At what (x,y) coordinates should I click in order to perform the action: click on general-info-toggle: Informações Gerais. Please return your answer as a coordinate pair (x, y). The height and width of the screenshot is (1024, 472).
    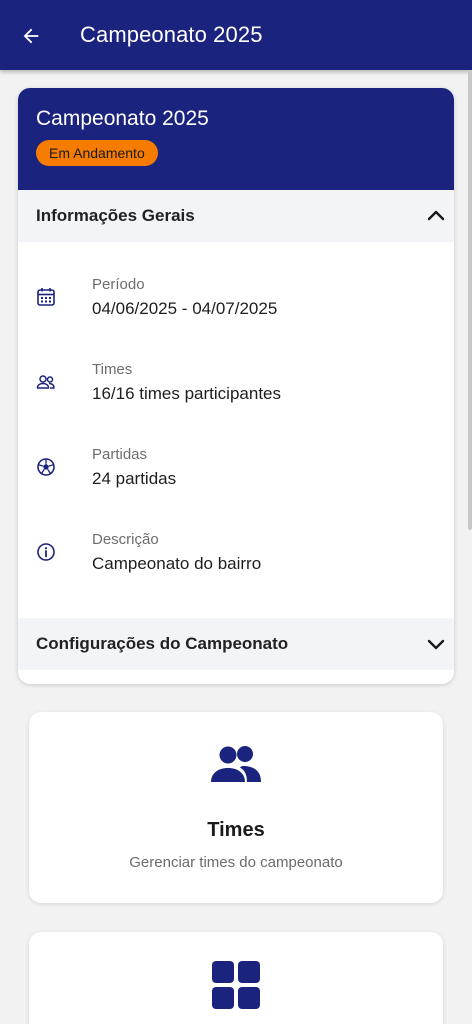
    Looking at the image, I should click on (236, 216).